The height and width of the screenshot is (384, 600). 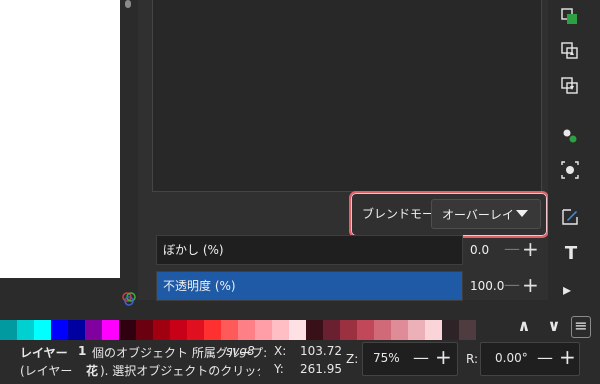 I want to click on rotate-cw-button: +, so click(x=567, y=357).